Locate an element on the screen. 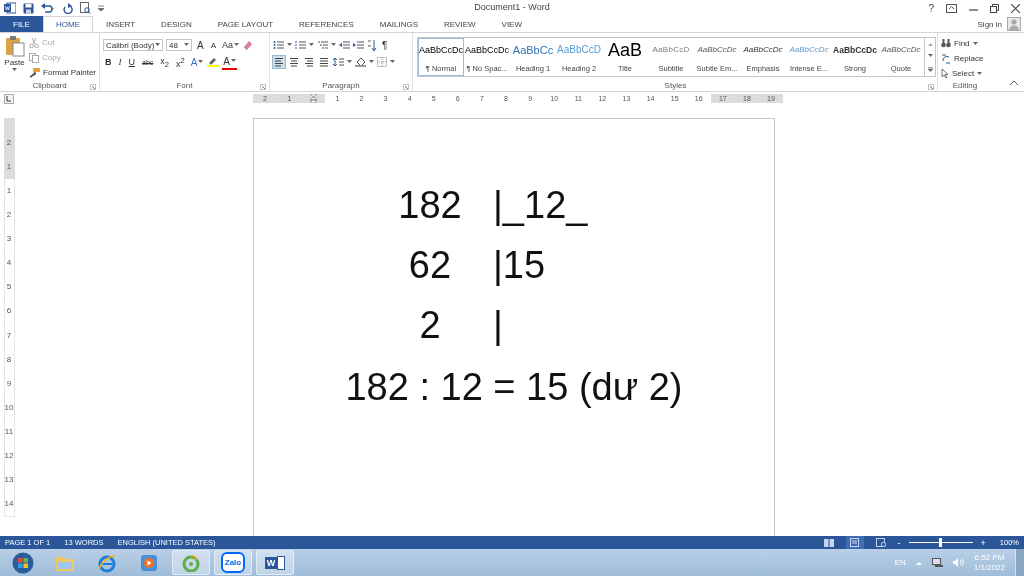 This screenshot has width=1024, height=576. tab-selector-icon is located at coordinates (9, 99).